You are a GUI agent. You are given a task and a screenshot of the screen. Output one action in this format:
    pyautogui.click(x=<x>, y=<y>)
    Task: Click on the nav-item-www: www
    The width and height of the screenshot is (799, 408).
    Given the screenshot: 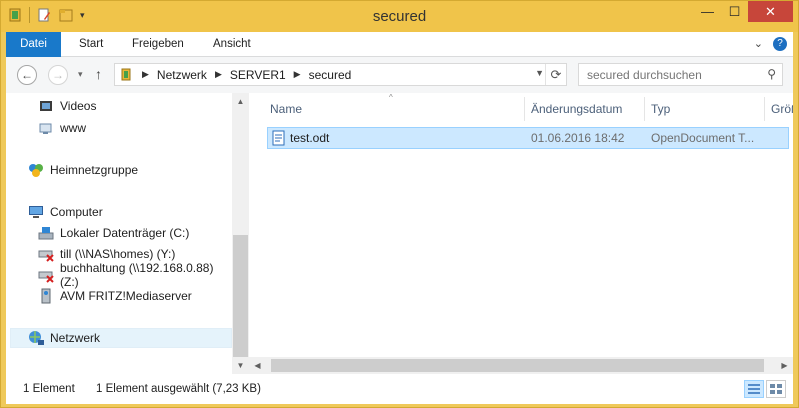 What is the action you would take?
    pyautogui.click(x=62, y=128)
    